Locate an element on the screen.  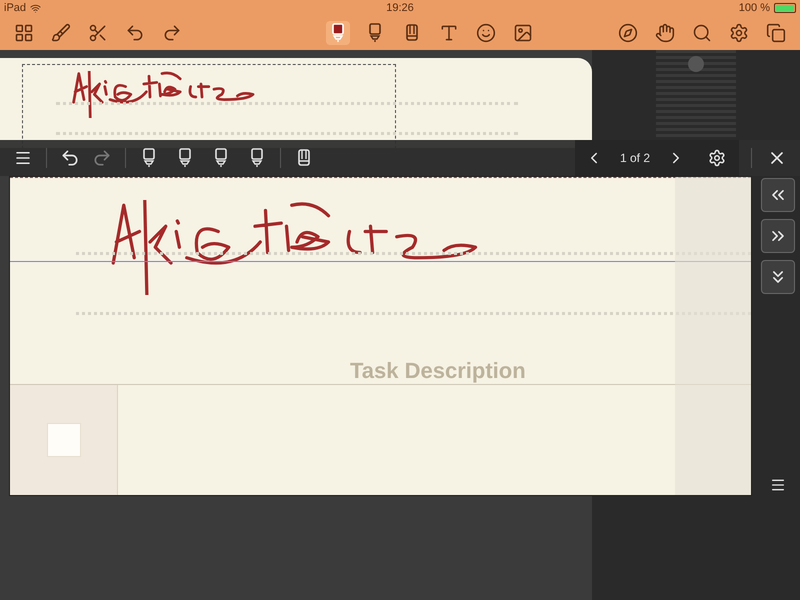
page-indicator: 1 of 2 is located at coordinates (635, 158).